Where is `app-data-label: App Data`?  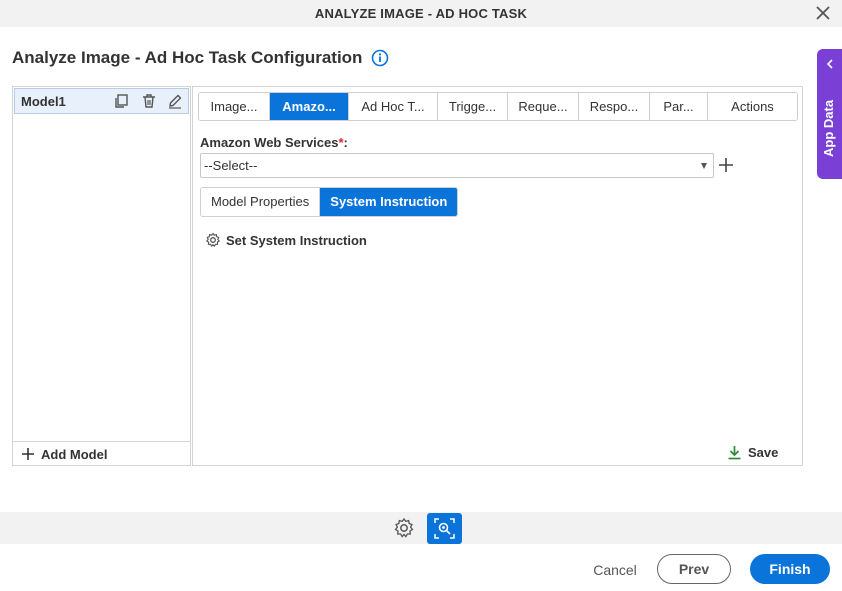
app-data-label: App Data is located at coordinates (828, 128).